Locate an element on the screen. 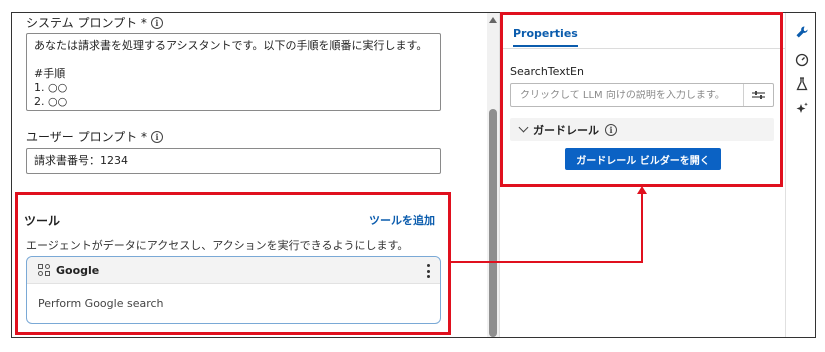 The height and width of the screenshot is (352, 825). system-prompt-label-text: システム プロンプト * is located at coordinates (86, 23).